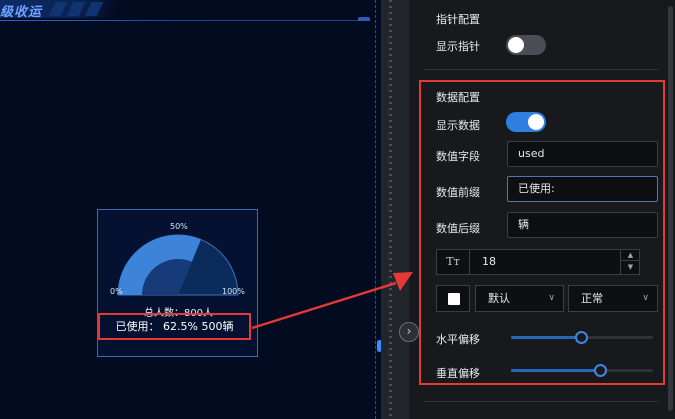 This screenshot has width=675, height=419. I want to click on scrollbar-thumb, so click(670, 208).